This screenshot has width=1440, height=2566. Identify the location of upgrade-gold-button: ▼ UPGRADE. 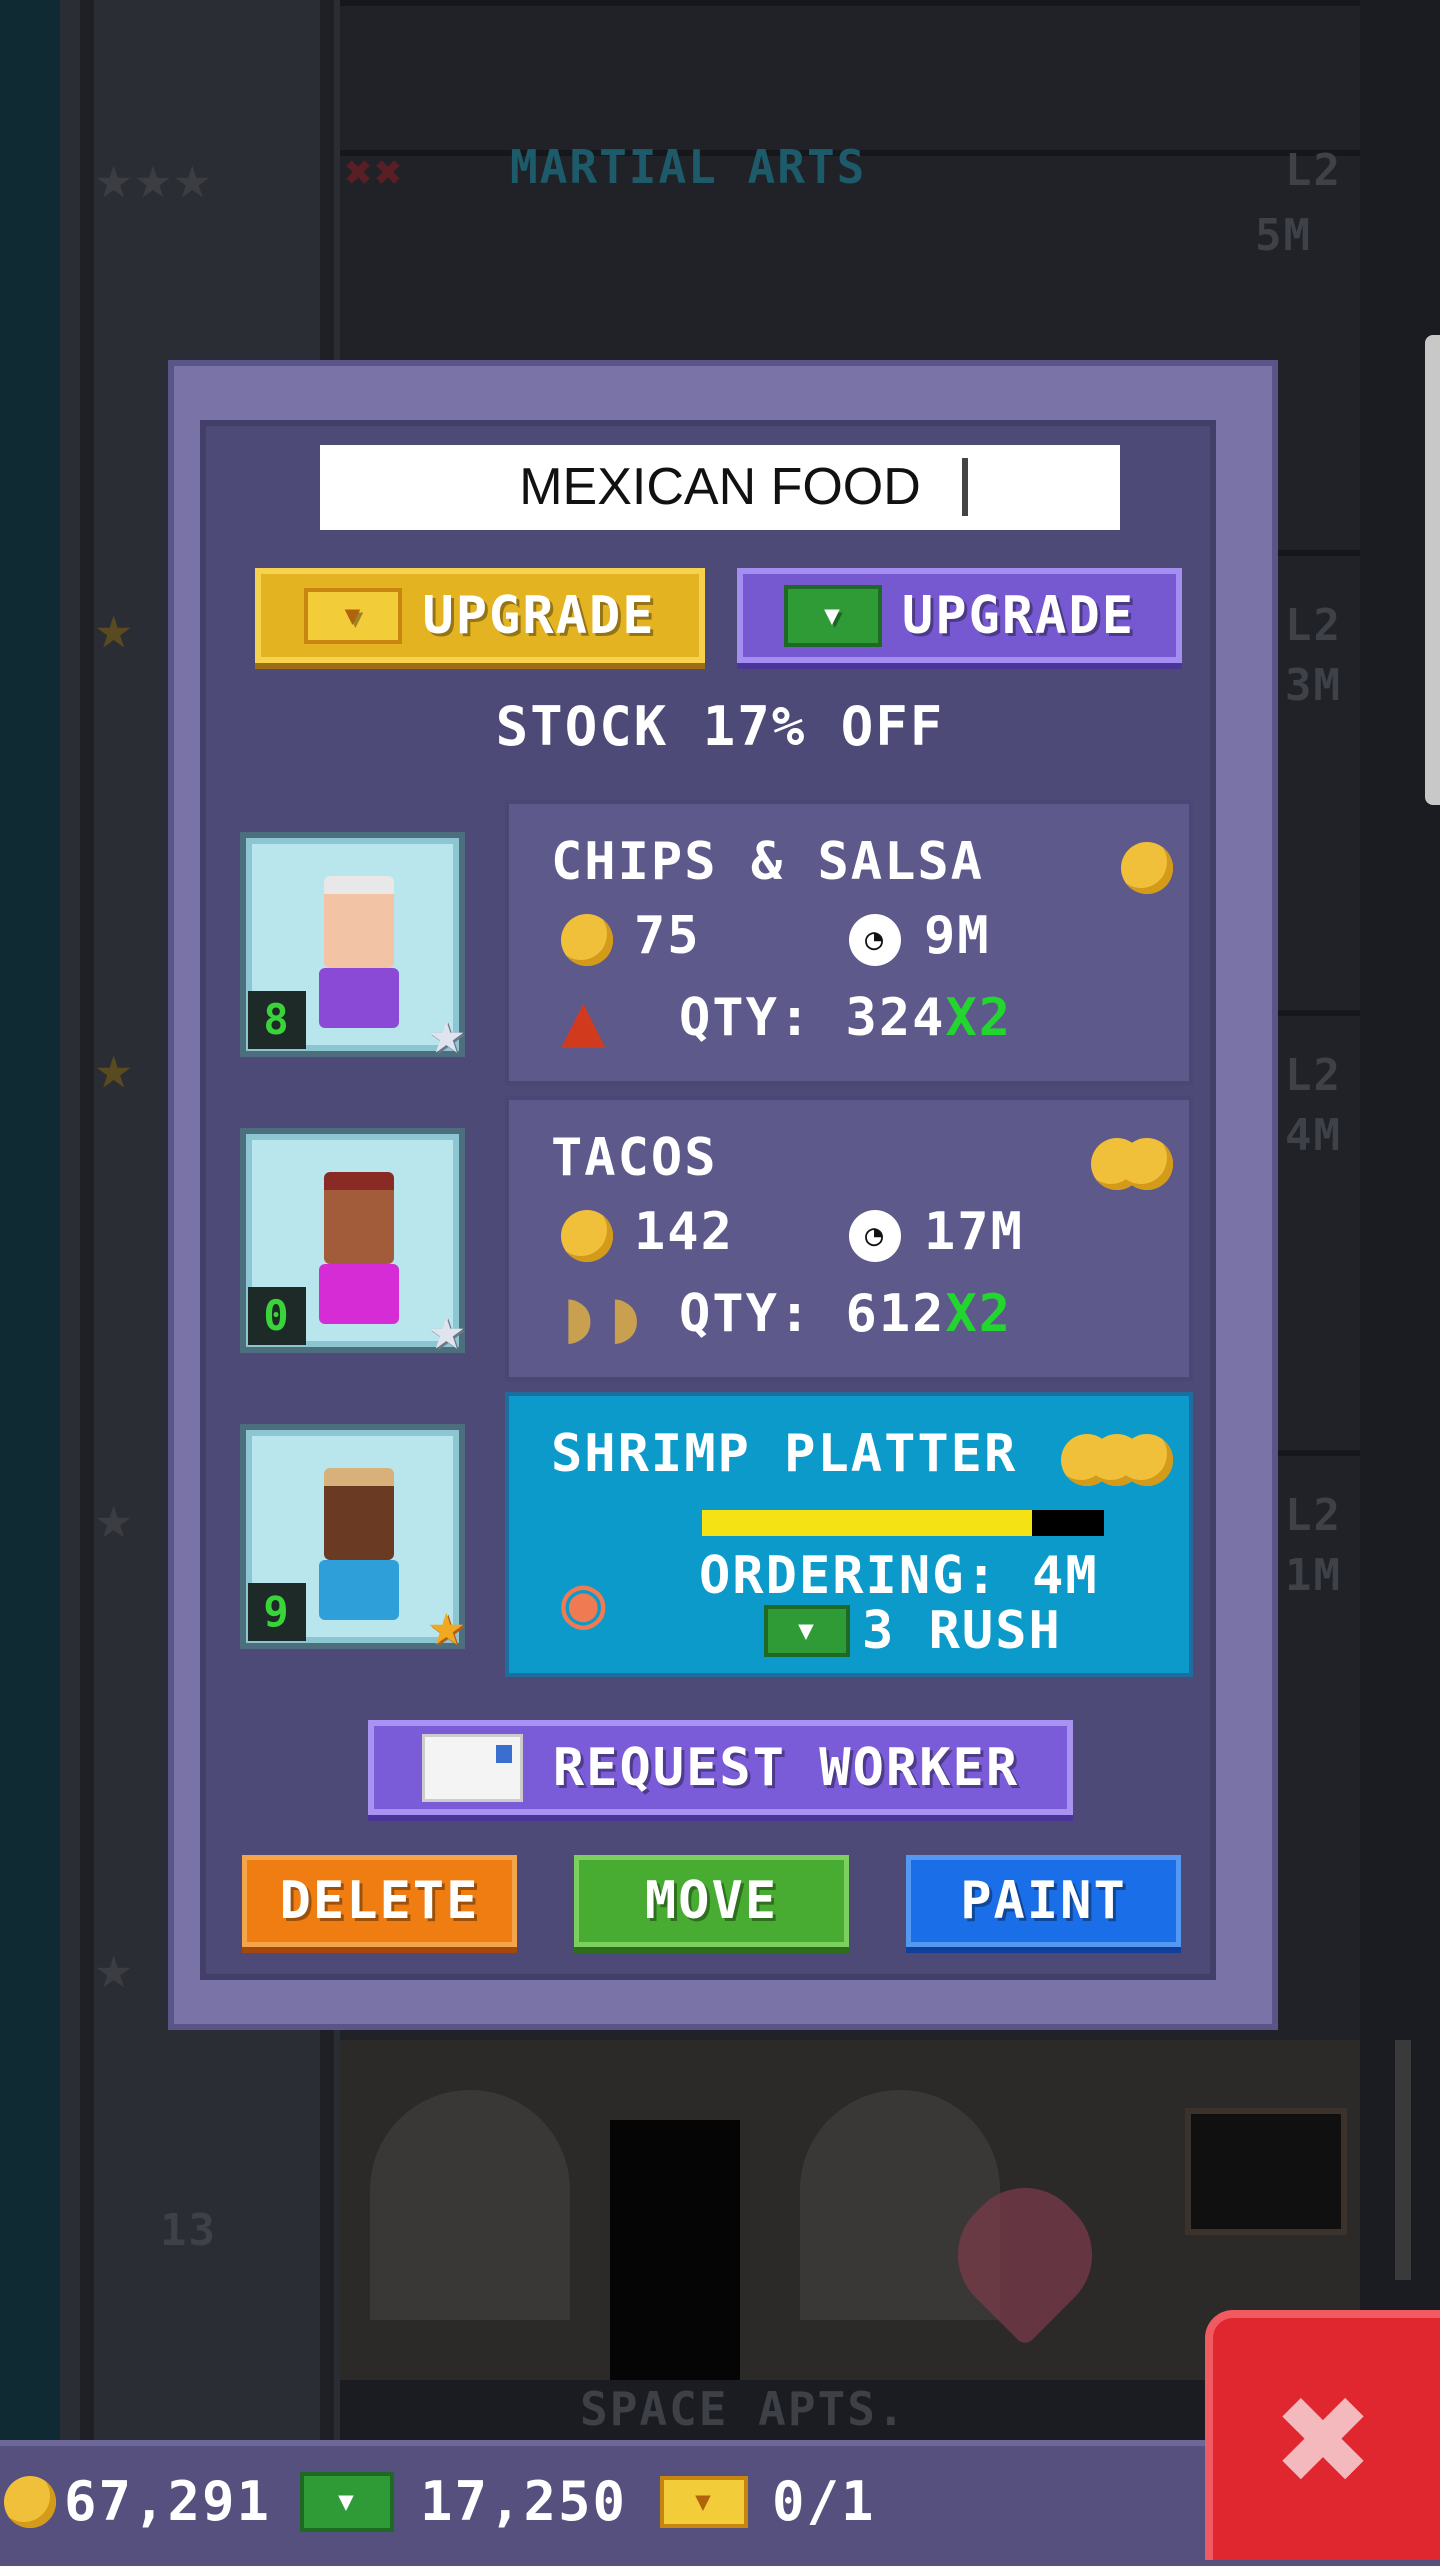
(480, 615).